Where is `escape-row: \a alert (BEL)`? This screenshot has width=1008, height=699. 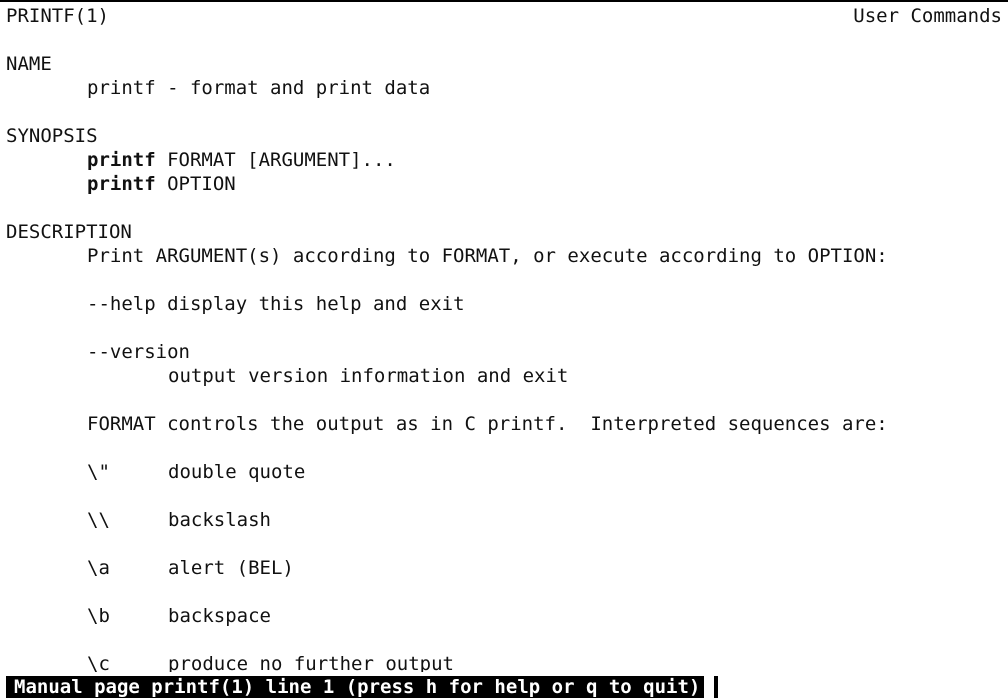
escape-row: \a alert (BEL) is located at coordinates (504, 568).